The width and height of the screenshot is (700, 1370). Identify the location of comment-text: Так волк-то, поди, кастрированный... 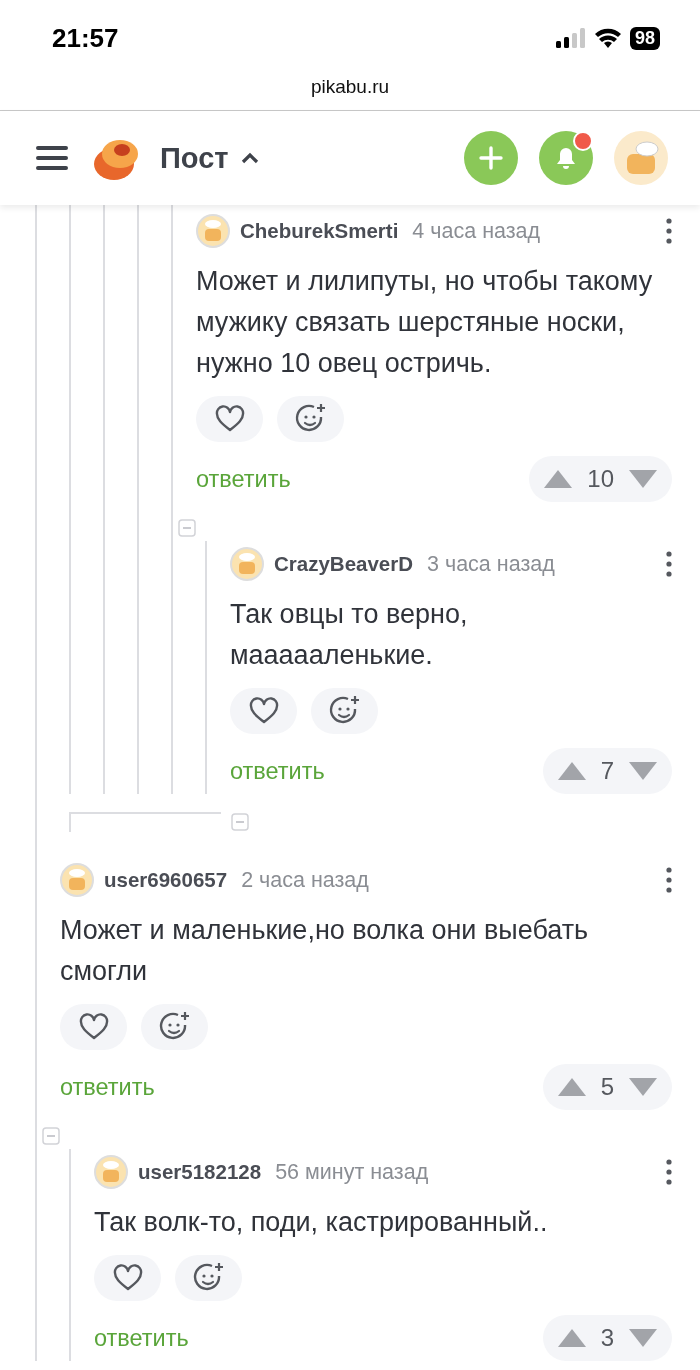
(321, 1222).